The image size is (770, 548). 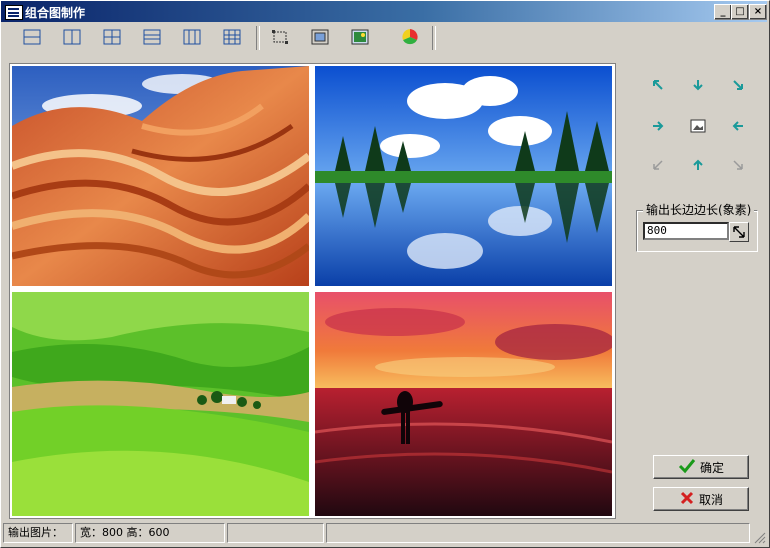 What do you see at coordinates (711, 467) in the screenshot?
I see `ok-label: 确定` at bounding box center [711, 467].